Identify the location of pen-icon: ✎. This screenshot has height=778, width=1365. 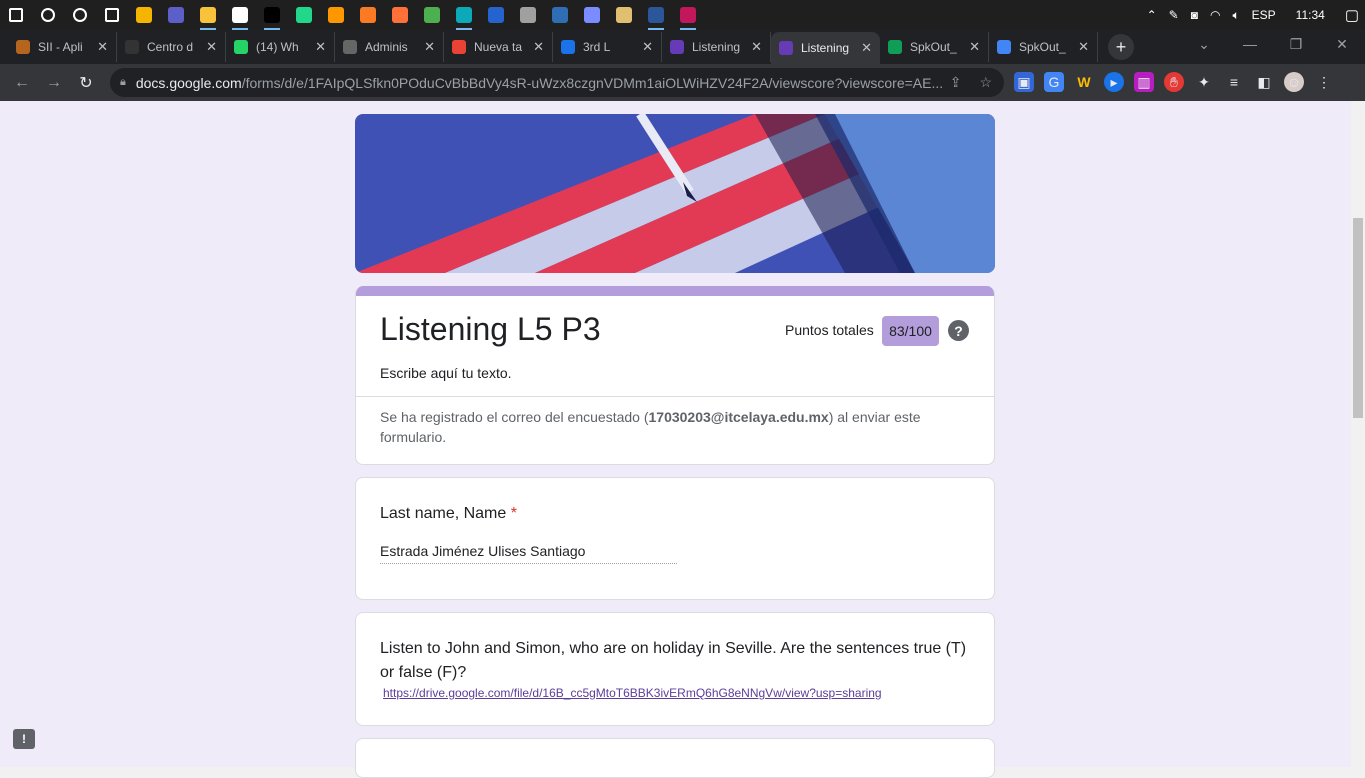
(1174, 15).